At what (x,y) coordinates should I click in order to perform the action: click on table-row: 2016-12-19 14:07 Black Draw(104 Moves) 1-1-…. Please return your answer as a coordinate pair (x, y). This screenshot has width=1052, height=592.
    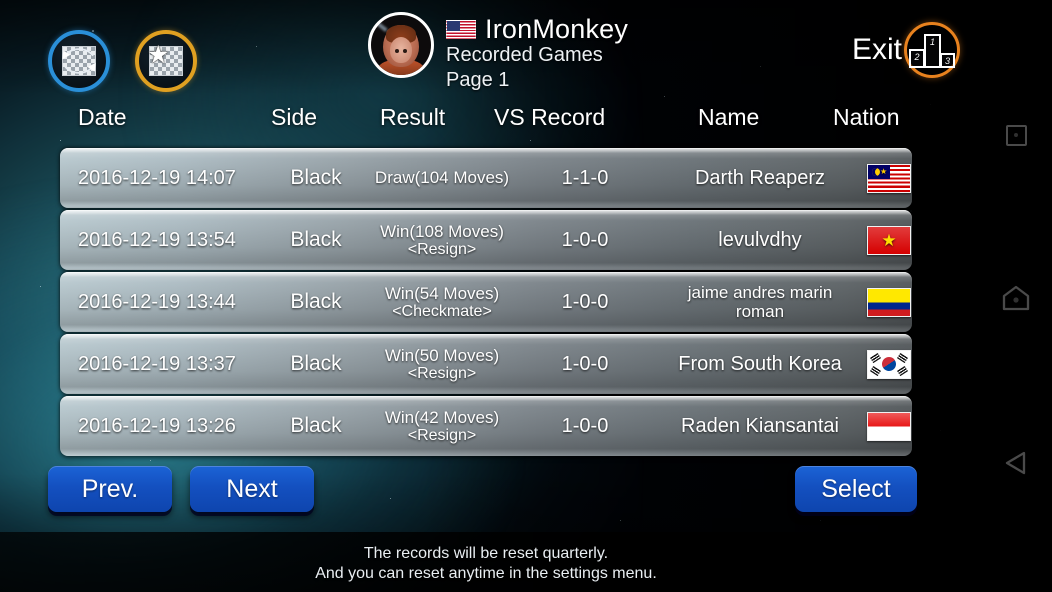
    Looking at the image, I should click on (486, 178).